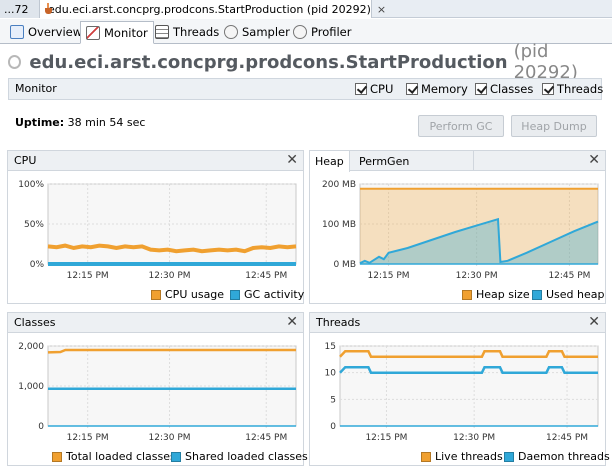  Describe the element at coordinates (339, 185) in the screenshot. I see `y-tick-label: 200 MB` at that location.